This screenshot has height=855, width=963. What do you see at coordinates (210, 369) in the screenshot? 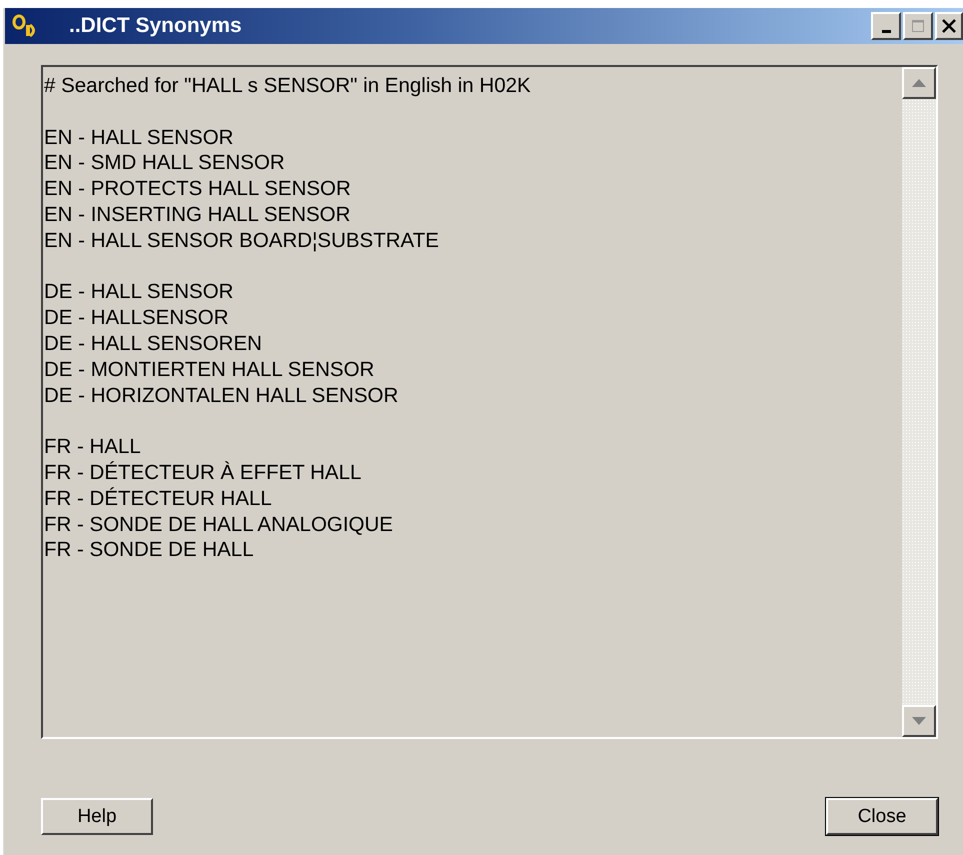
I see `synonym-line: DE - MONTIERTEN HALL SENSOR` at bounding box center [210, 369].